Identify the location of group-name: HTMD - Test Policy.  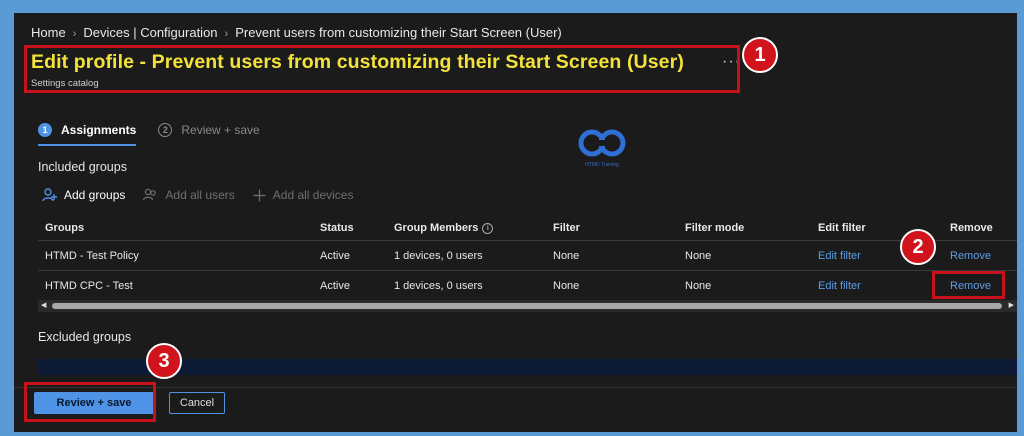
(92, 255).